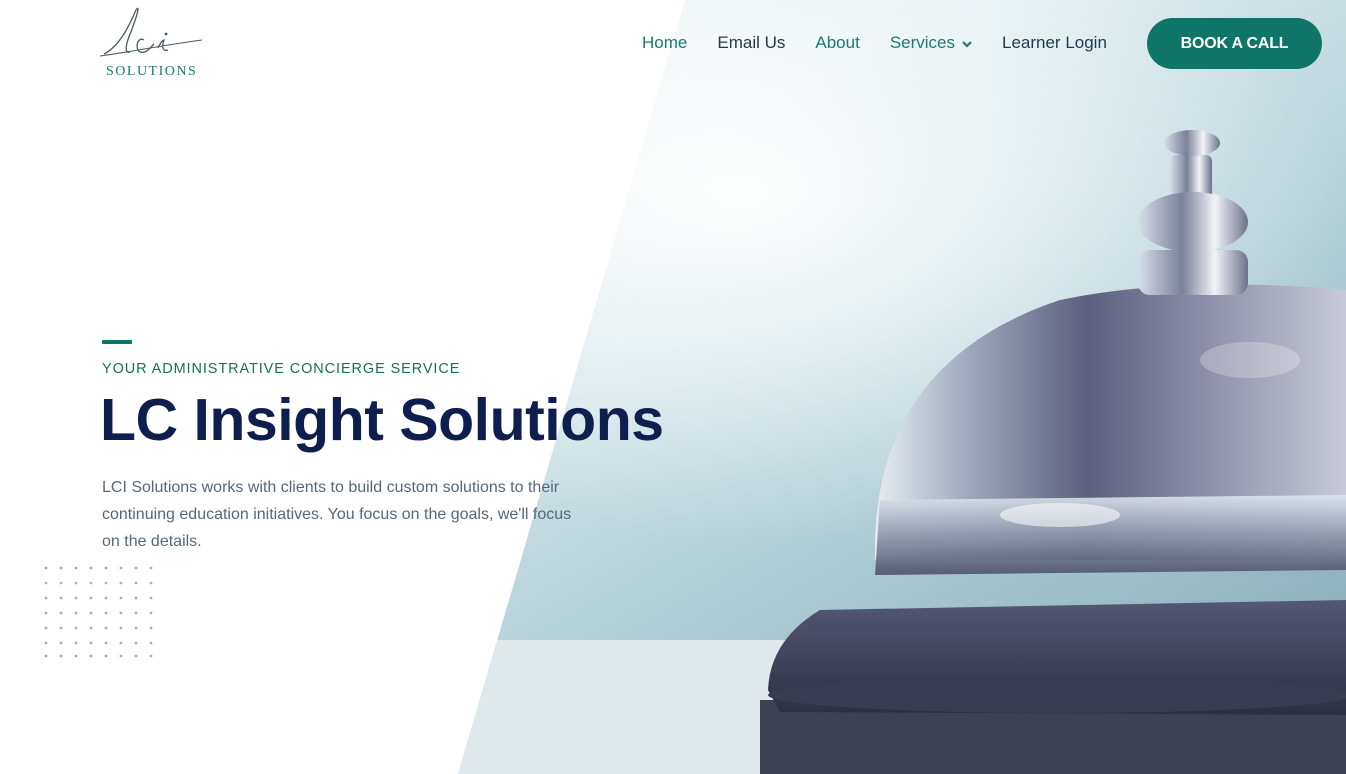  I want to click on accent-bar, so click(117, 342).